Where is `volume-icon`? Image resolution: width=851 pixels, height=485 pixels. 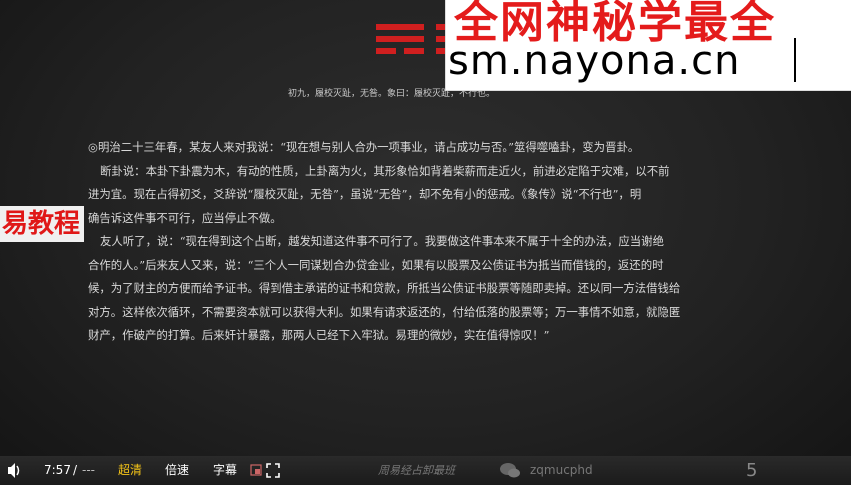
volume-icon is located at coordinates (14, 470).